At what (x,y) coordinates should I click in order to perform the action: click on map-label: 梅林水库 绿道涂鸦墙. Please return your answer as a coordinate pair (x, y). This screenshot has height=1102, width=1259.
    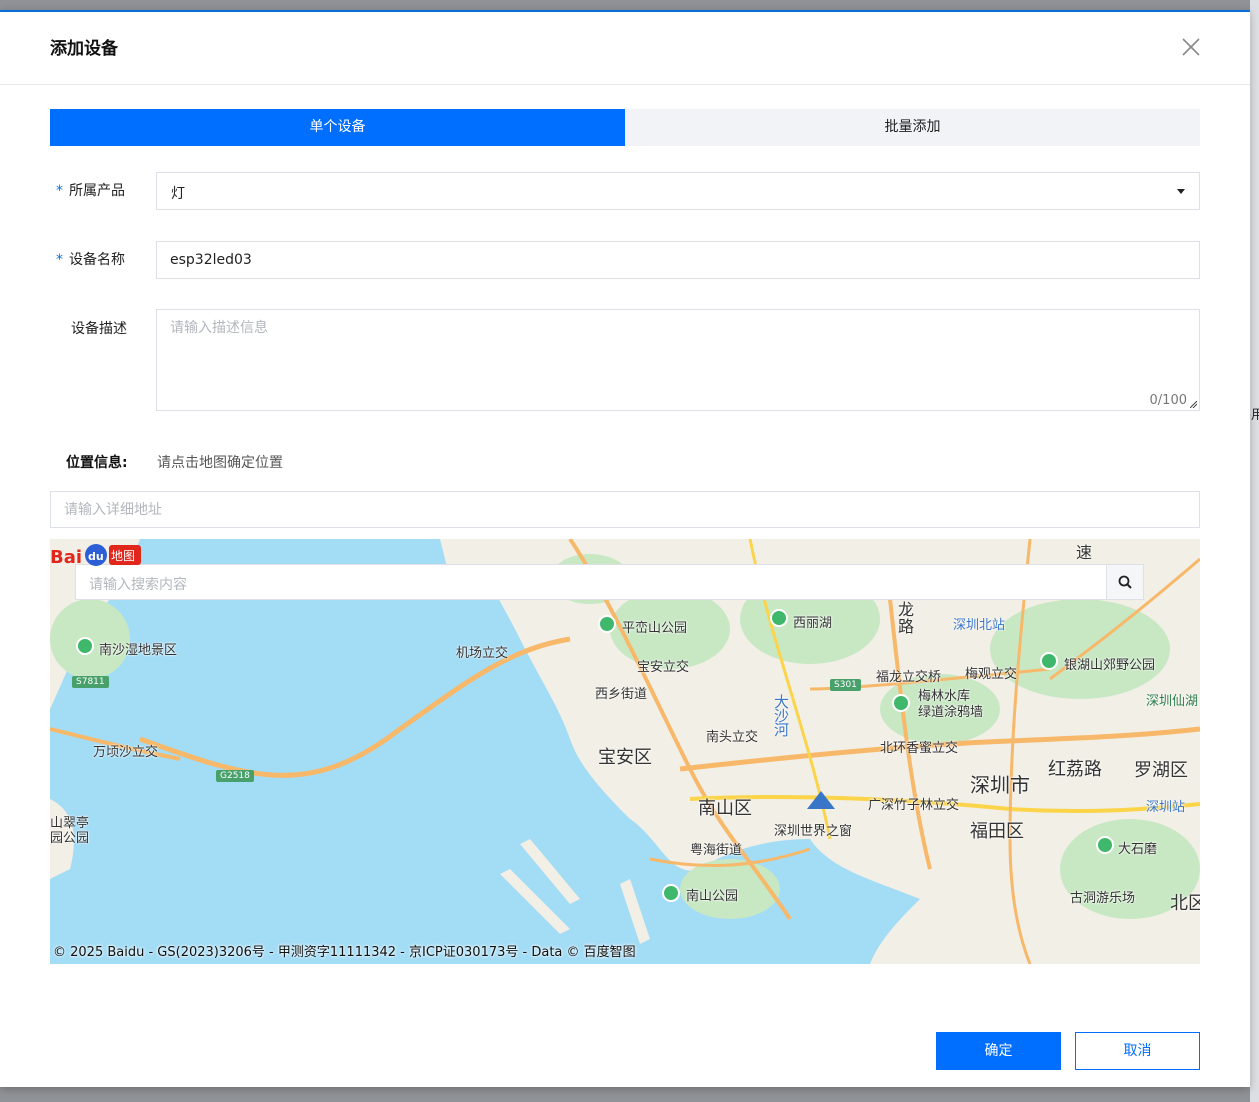
    Looking at the image, I should click on (951, 704).